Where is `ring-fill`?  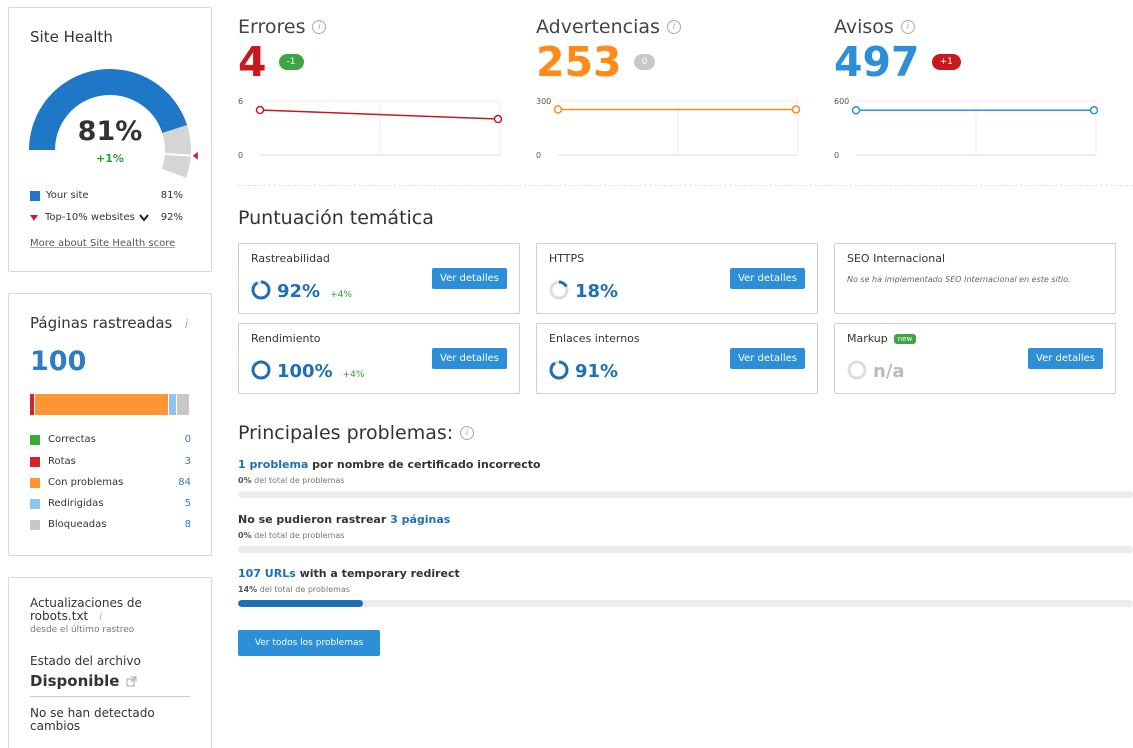
ring-fill is located at coordinates (261, 370).